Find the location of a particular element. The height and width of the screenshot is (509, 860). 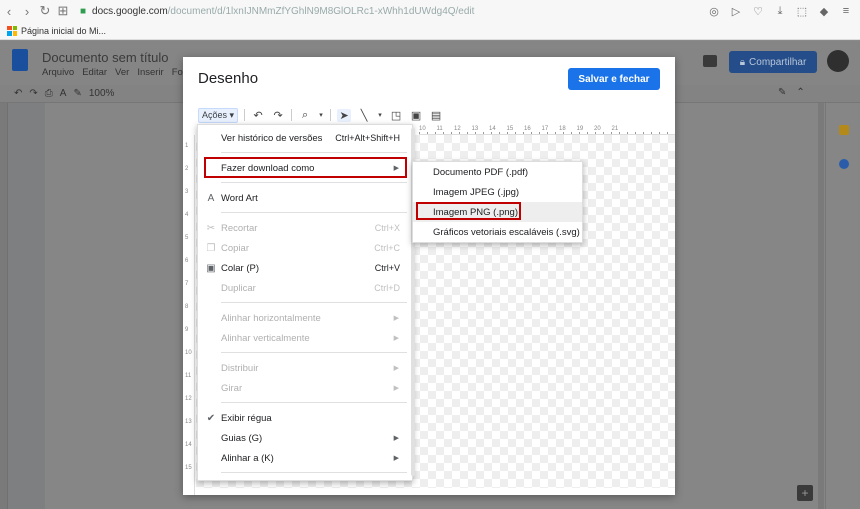

word-art-icon: A is located at coordinates (211, 198).